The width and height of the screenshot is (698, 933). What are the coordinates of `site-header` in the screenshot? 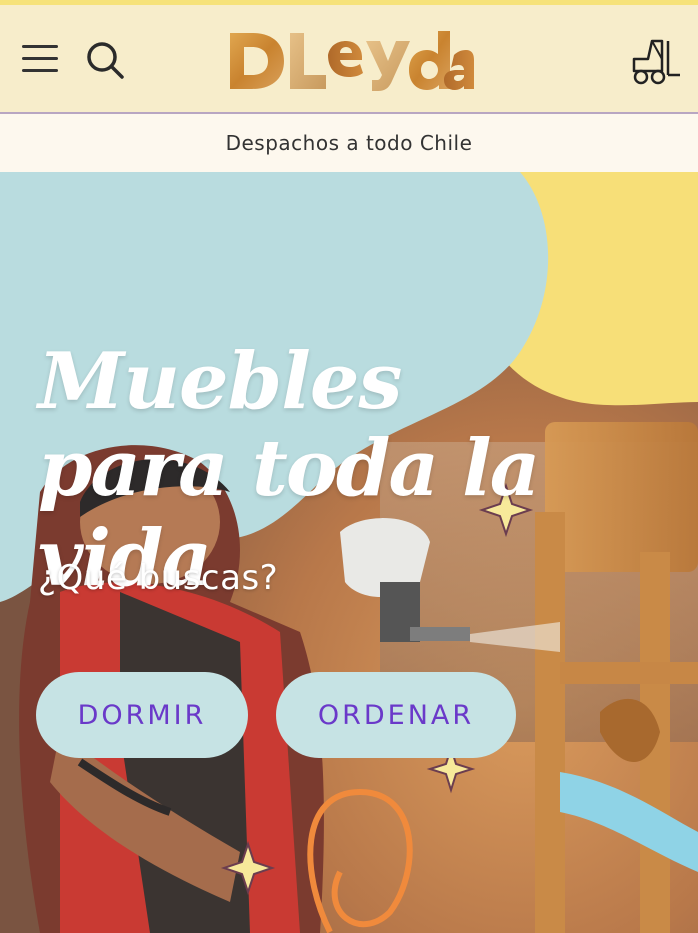 It's located at (349, 59).